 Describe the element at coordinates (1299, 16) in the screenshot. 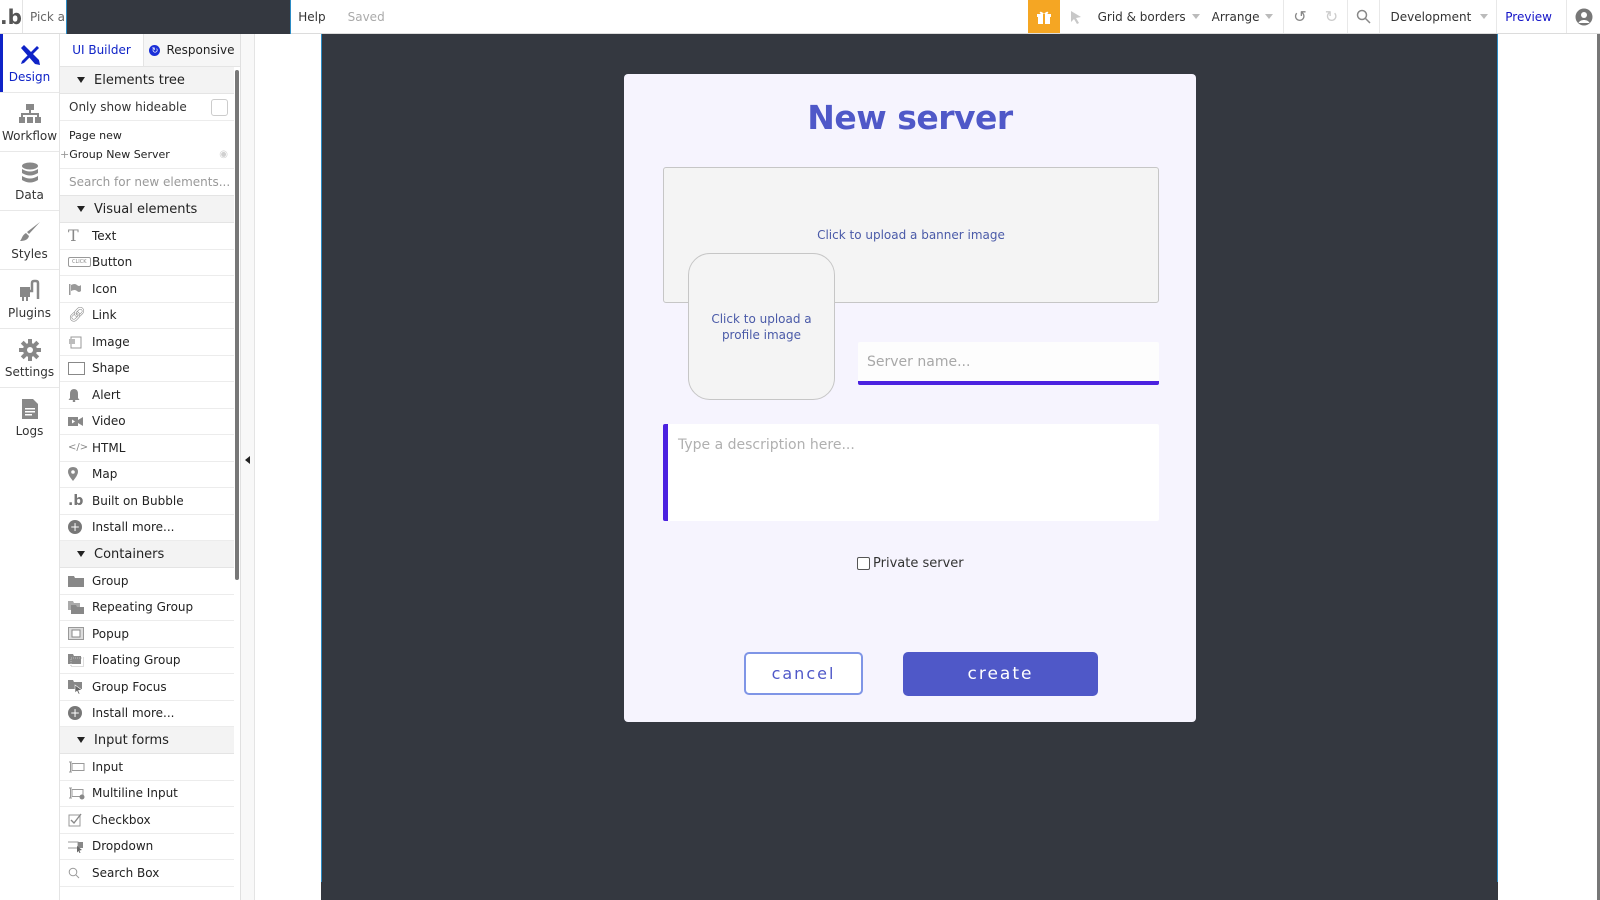

I see `undo-button: ↺` at that location.